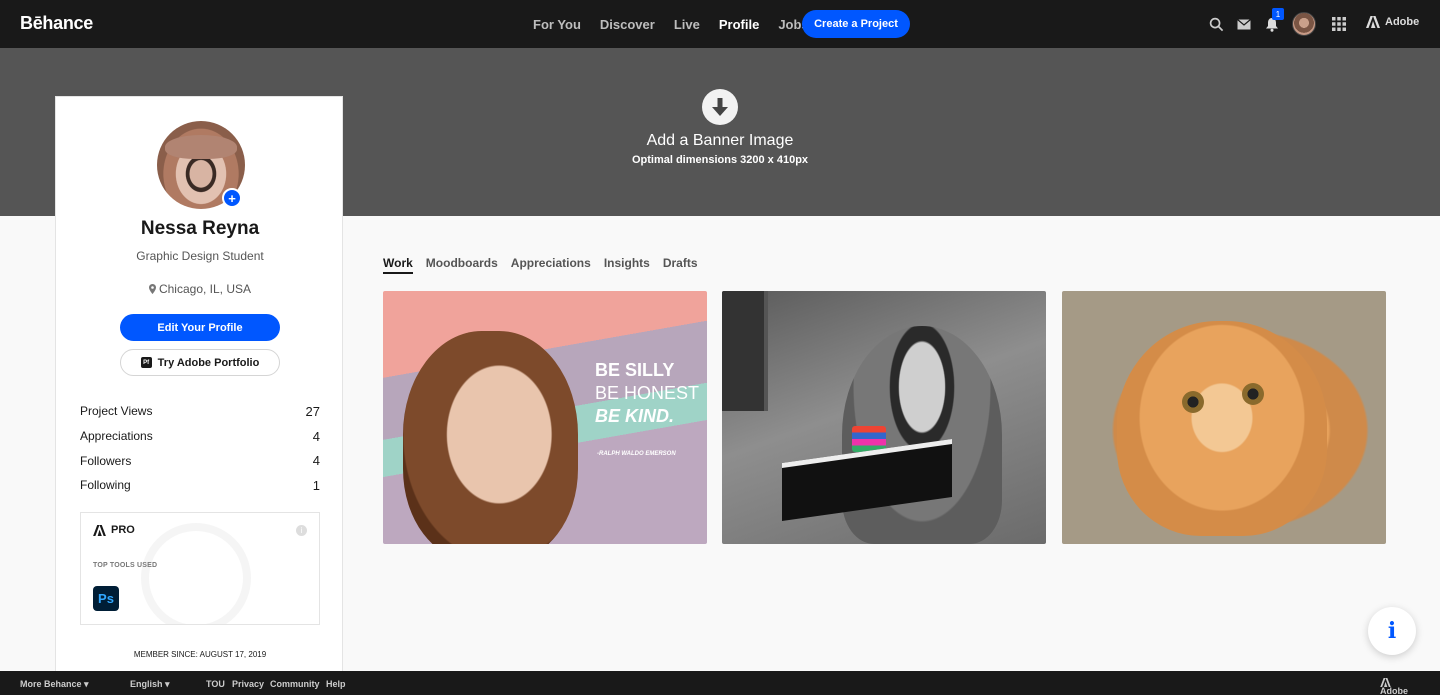 Image resolution: width=1440 pixels, height=695 pixels. Describe the element at coordinates (208, 362) in the screenshot. I see `portfolio-label: Try Adobe Portfolio` at that location.